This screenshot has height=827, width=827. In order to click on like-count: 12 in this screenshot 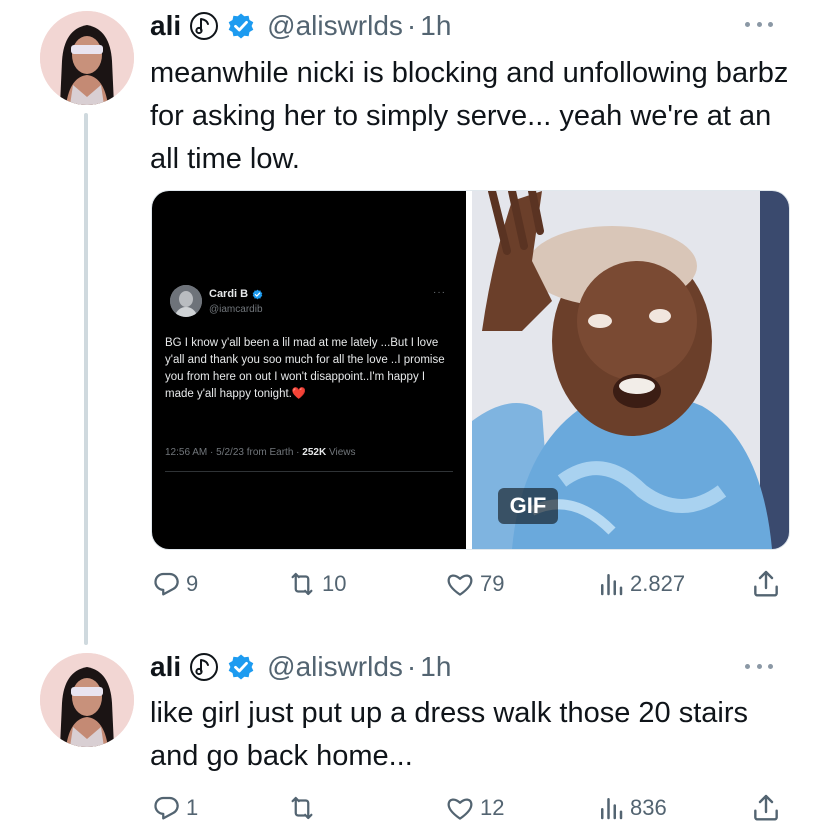, I will do `click(492, 807)`.